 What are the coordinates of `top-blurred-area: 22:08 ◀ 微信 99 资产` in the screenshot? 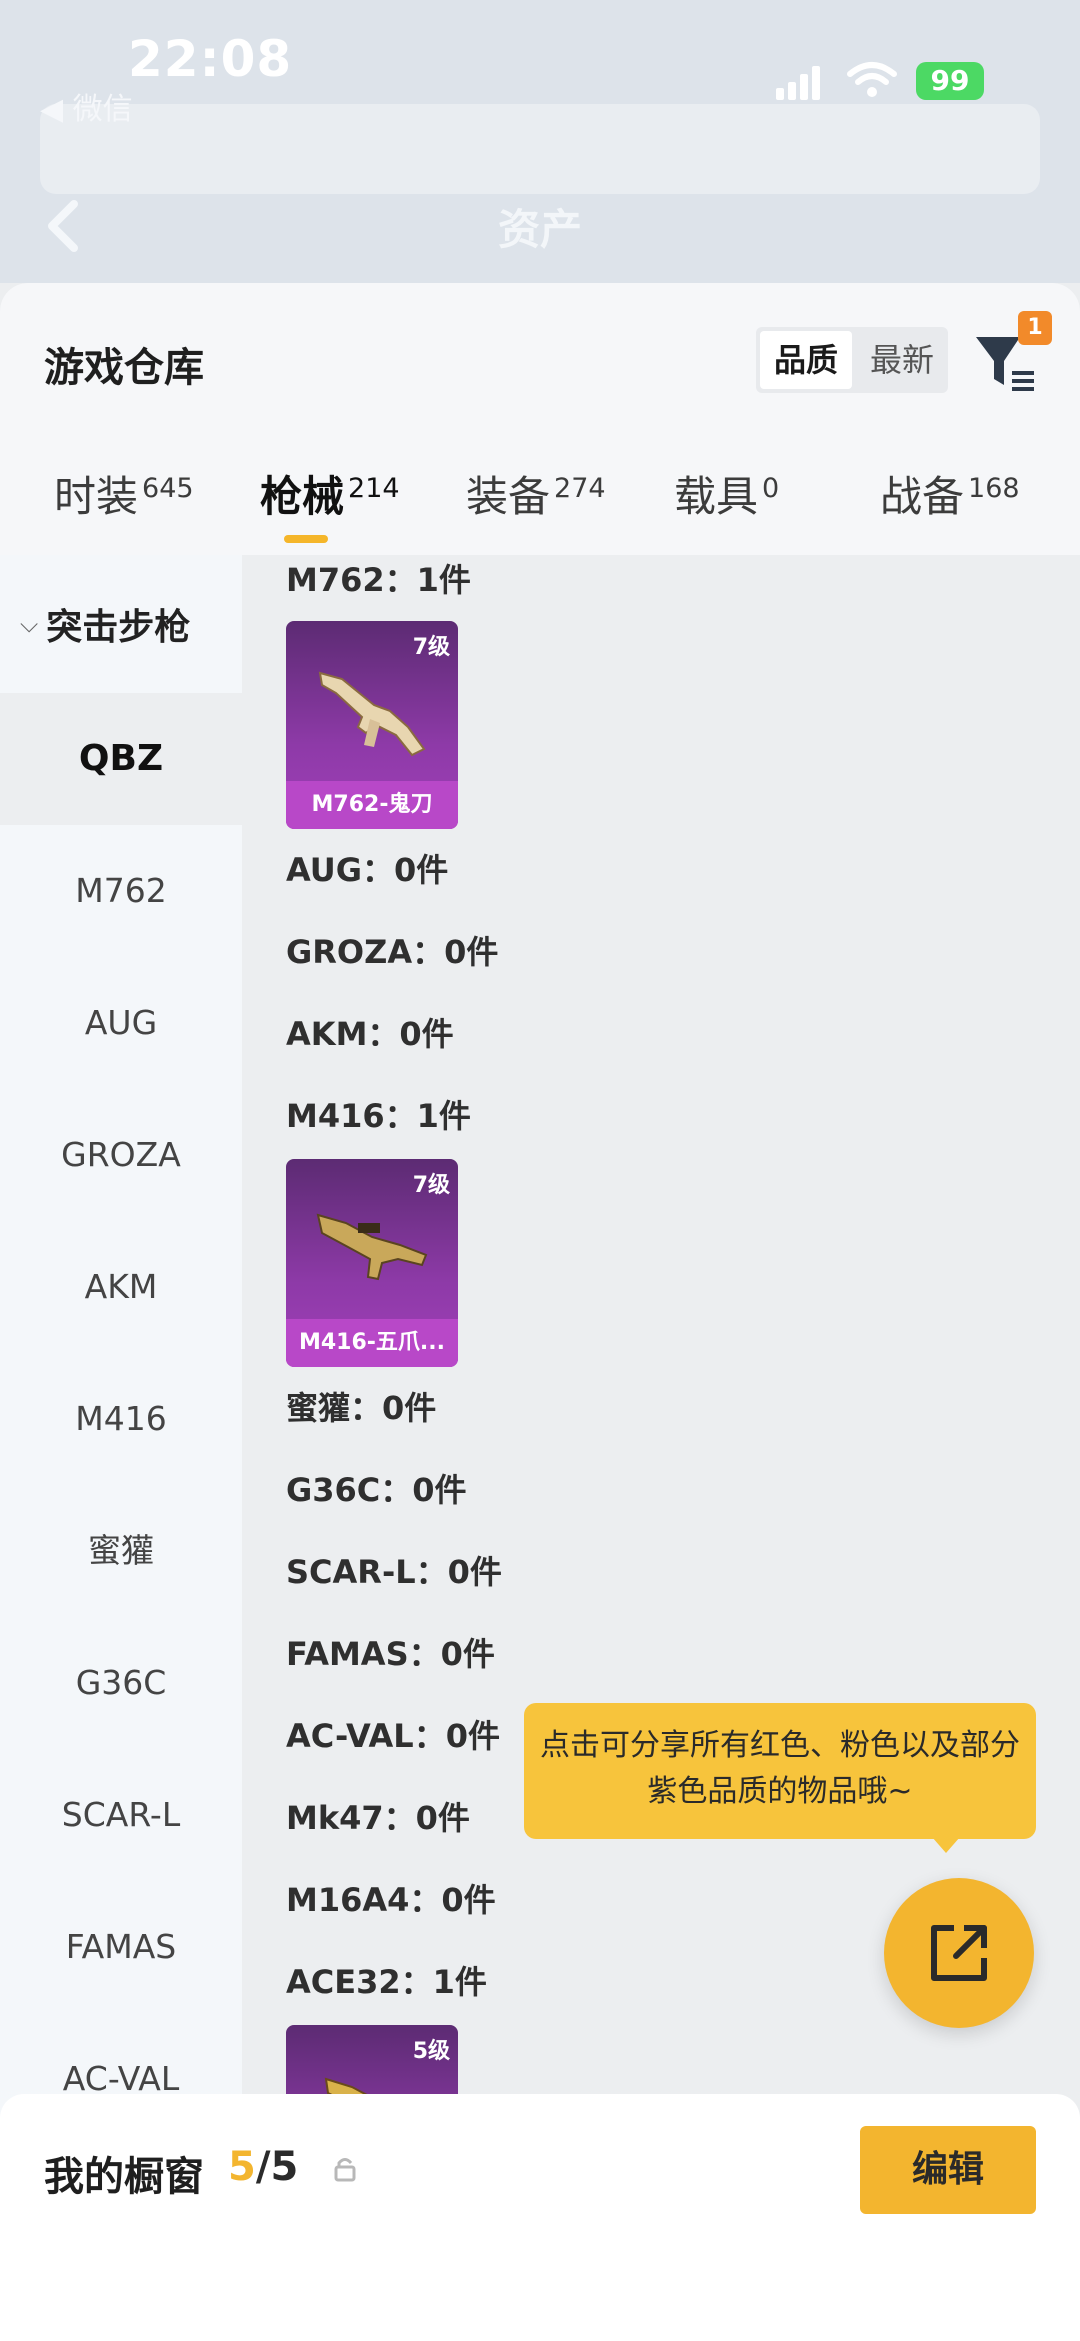 It's located at (540, 141).